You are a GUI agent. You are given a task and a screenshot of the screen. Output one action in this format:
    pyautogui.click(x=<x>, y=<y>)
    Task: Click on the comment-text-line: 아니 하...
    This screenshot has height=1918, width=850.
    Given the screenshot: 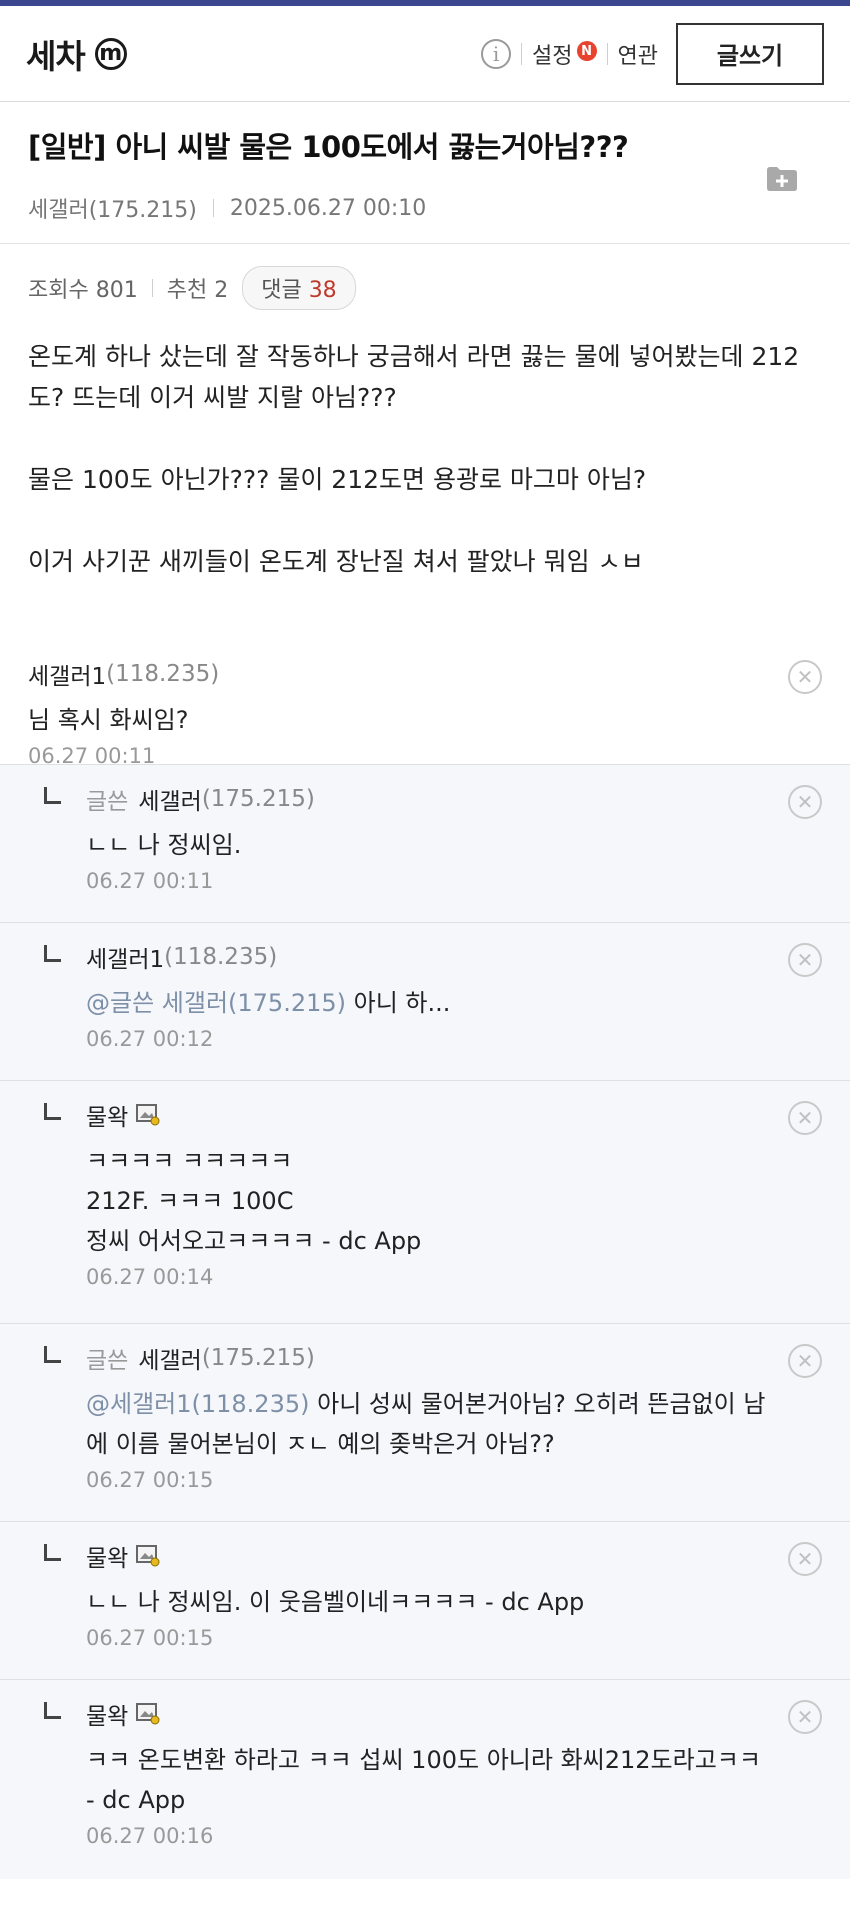 What is the action you would take?
    pyautogui.click(x=398, y=1003)
    